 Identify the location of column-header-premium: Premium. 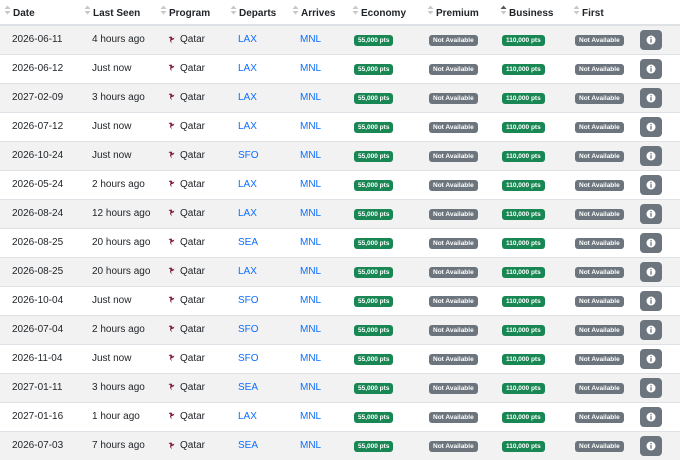
(459, 13).